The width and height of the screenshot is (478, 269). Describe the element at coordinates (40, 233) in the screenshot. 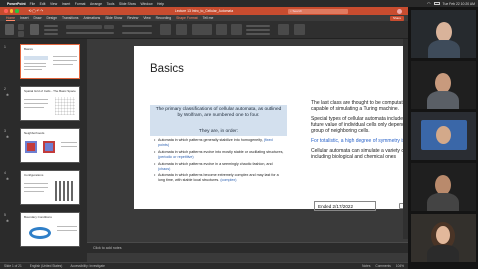

I see `thumb-torus` at that location.